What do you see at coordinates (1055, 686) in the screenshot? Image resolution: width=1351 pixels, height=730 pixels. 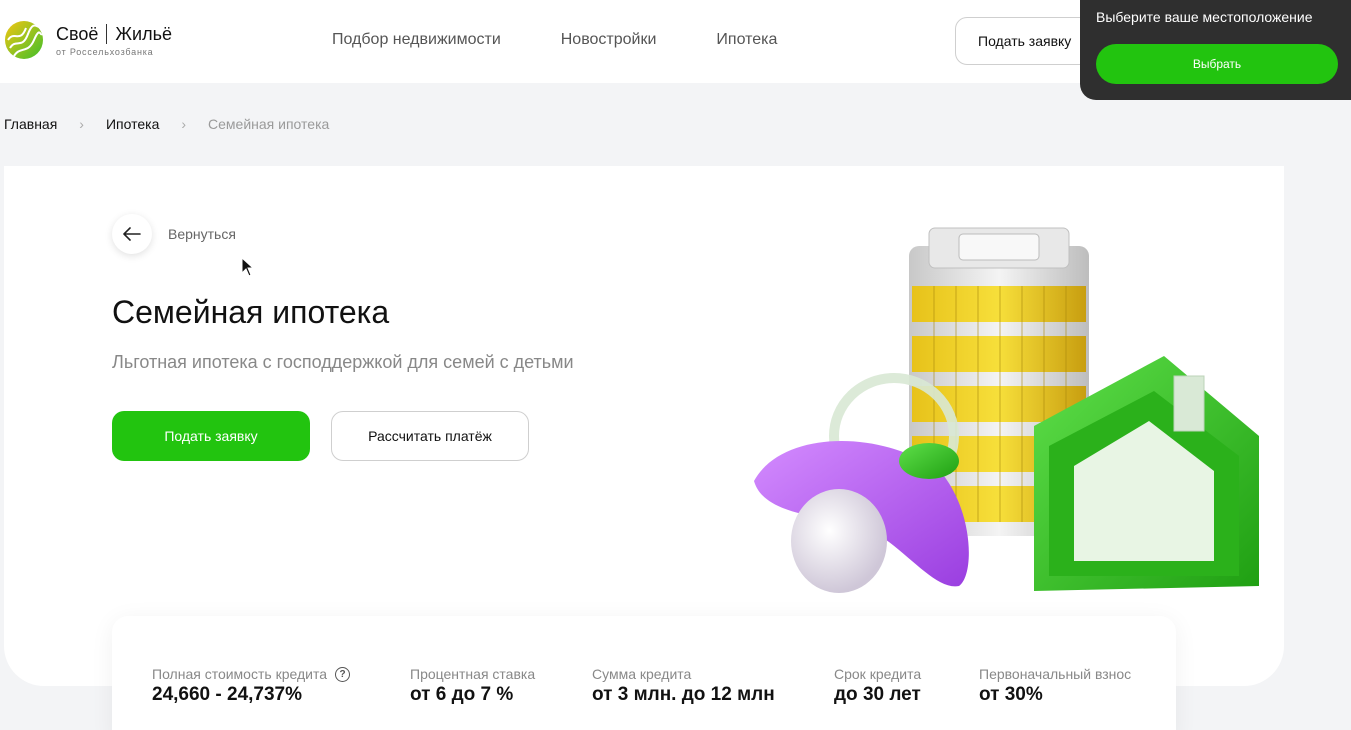 I see `stat-down-payment: Первоначальный взнос от 30%` at bounding box center [1055, 686].